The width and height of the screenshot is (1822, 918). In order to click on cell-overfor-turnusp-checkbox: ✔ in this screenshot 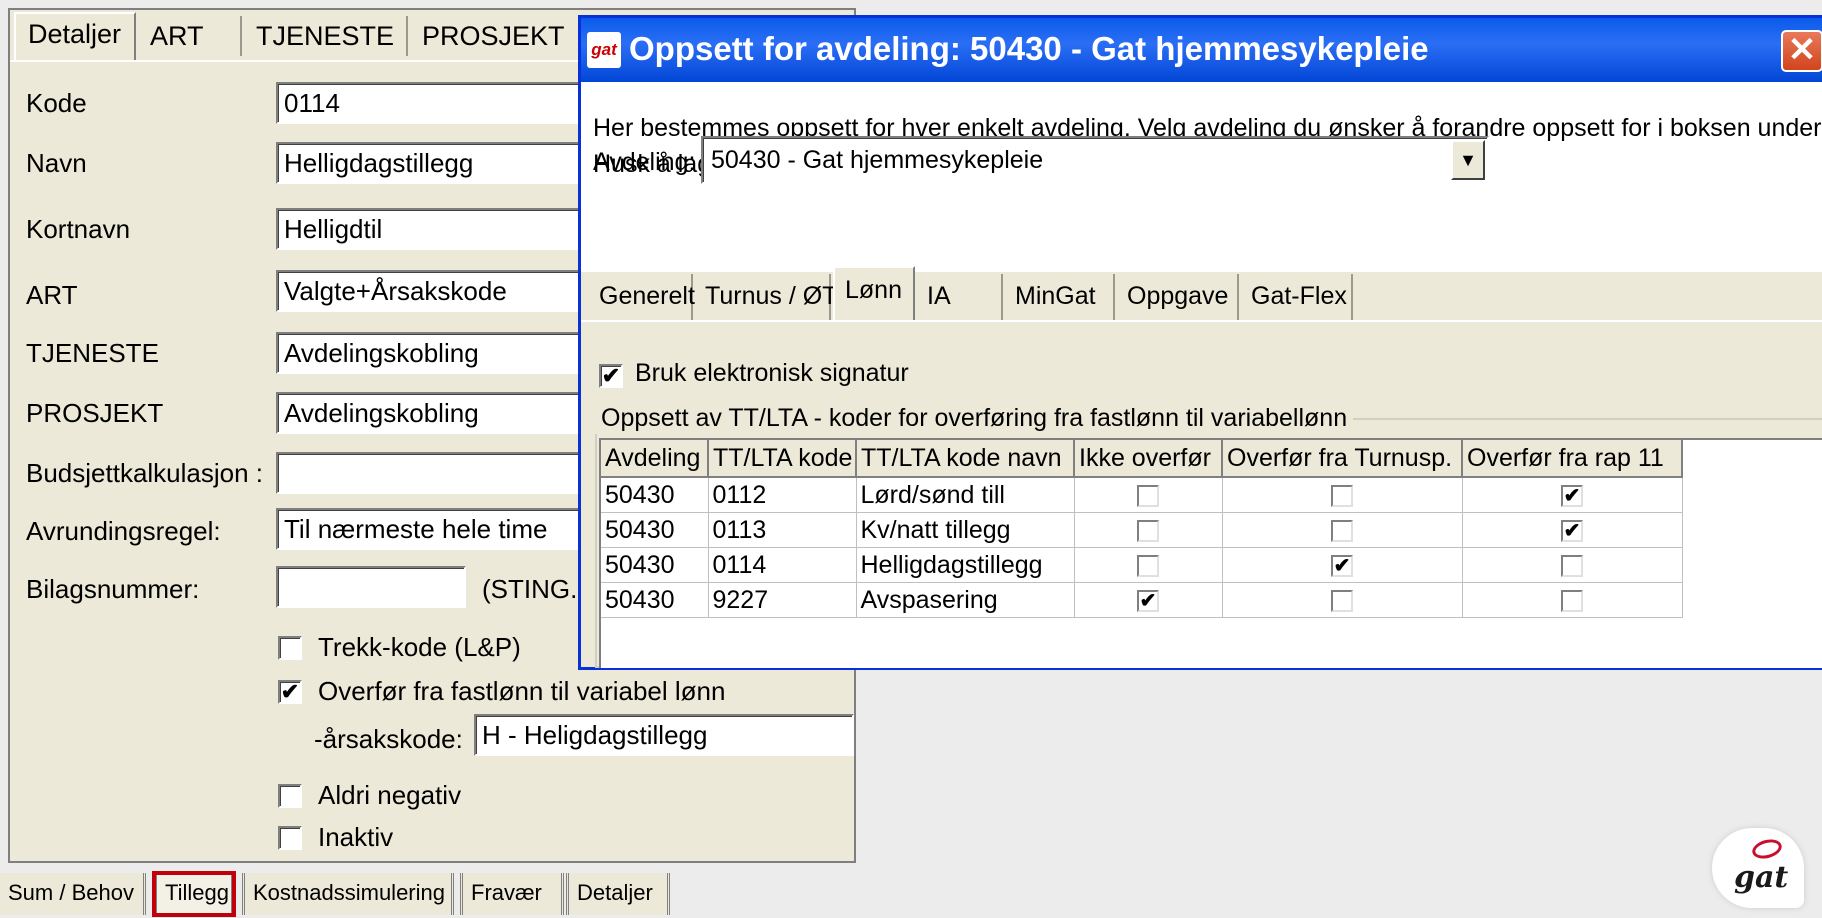, I will do `click(1342, 565)`.